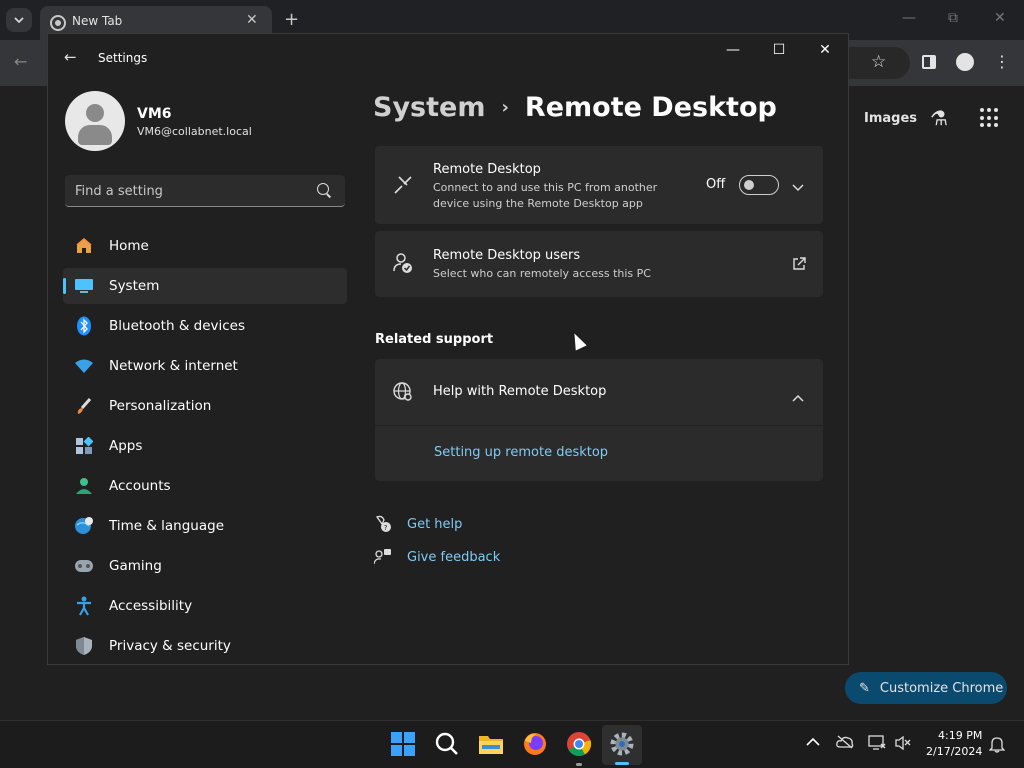  I want to click on remote-desktop-toggle, so click(759, 185).